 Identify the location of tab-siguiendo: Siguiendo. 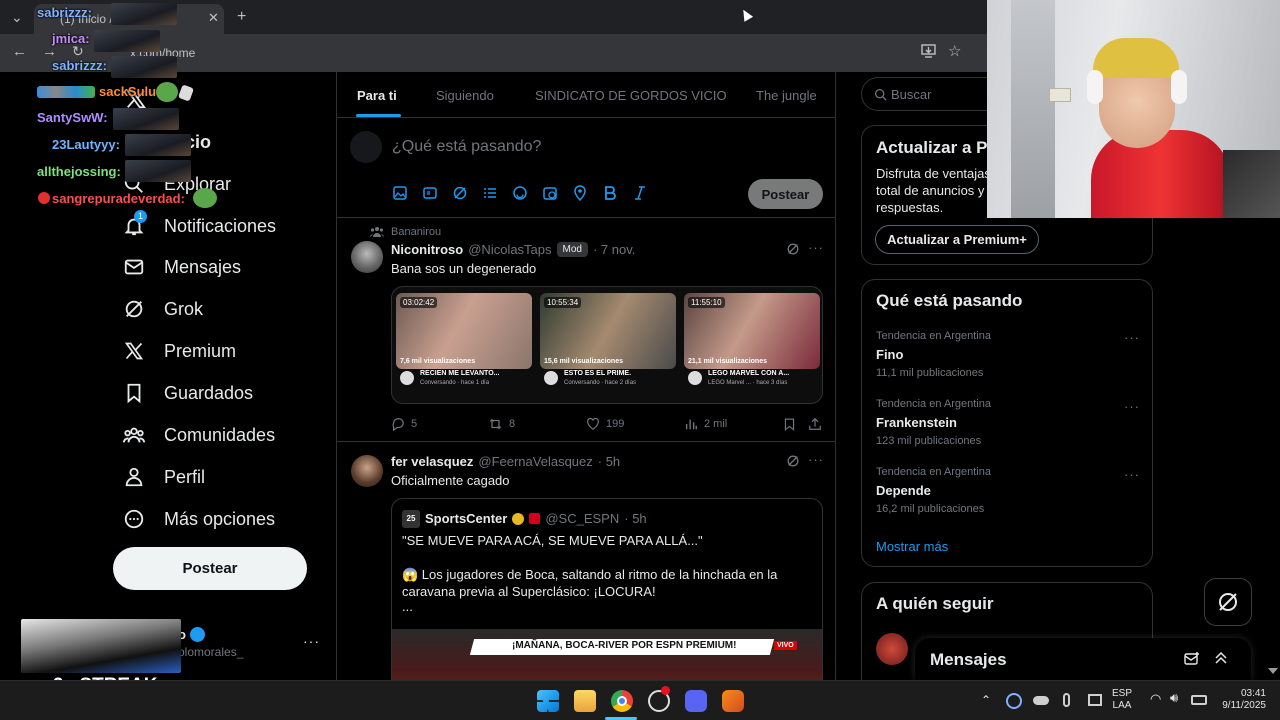
(465, 95).